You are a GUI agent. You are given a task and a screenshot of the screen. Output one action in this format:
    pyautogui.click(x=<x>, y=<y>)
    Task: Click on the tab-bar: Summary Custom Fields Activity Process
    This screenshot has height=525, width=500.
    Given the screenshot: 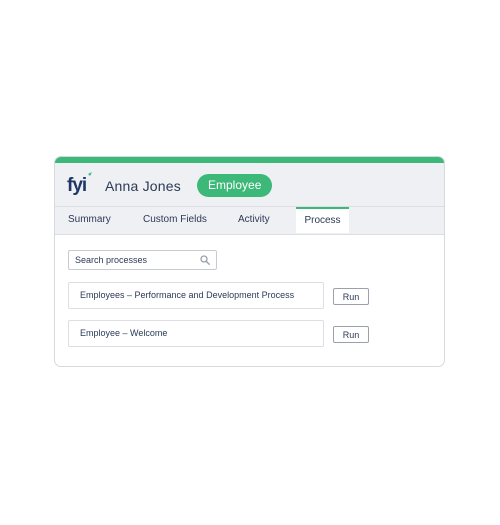 What is the action you would take?
    pyautogui.click(x=249, y=221)
    